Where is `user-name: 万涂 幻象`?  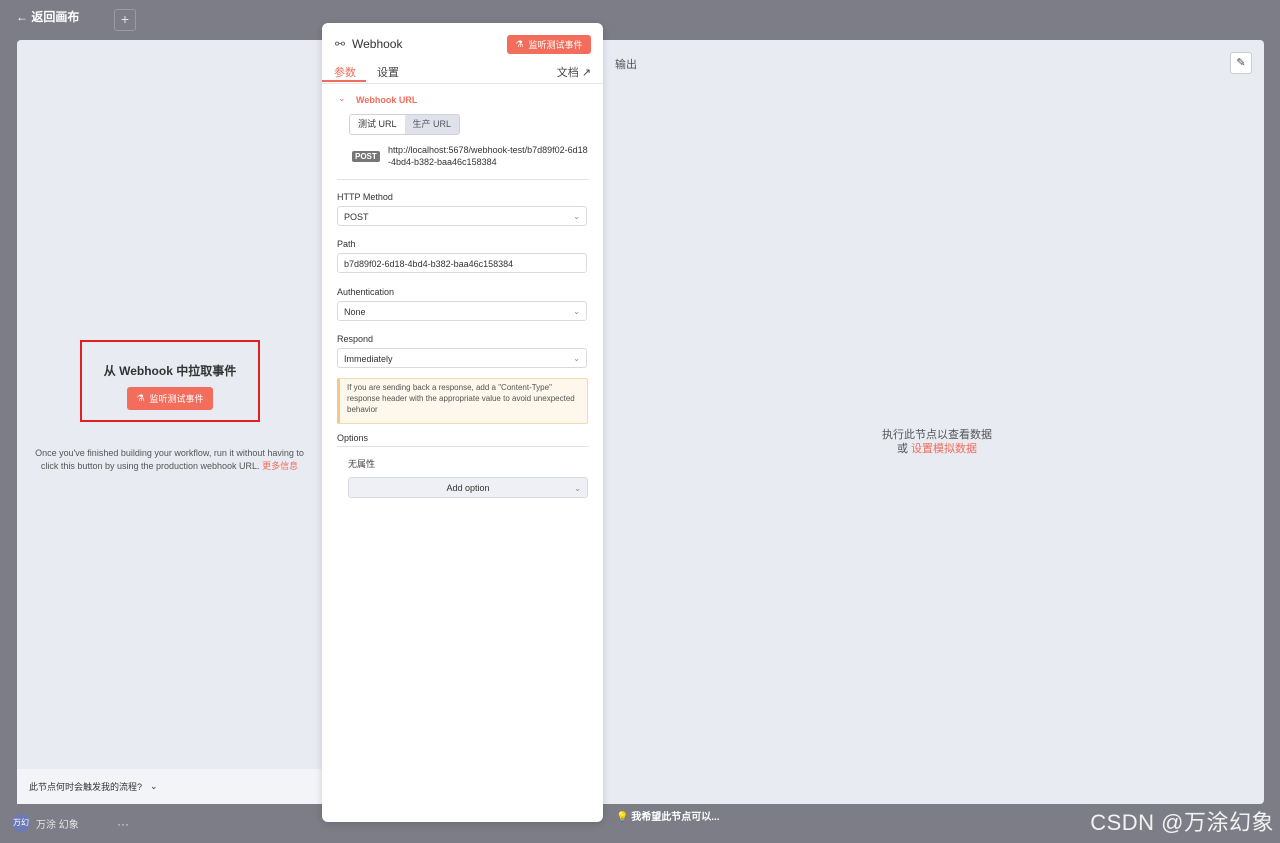 user-name: 万涂 幻象 is located at coordinates (57, 825).